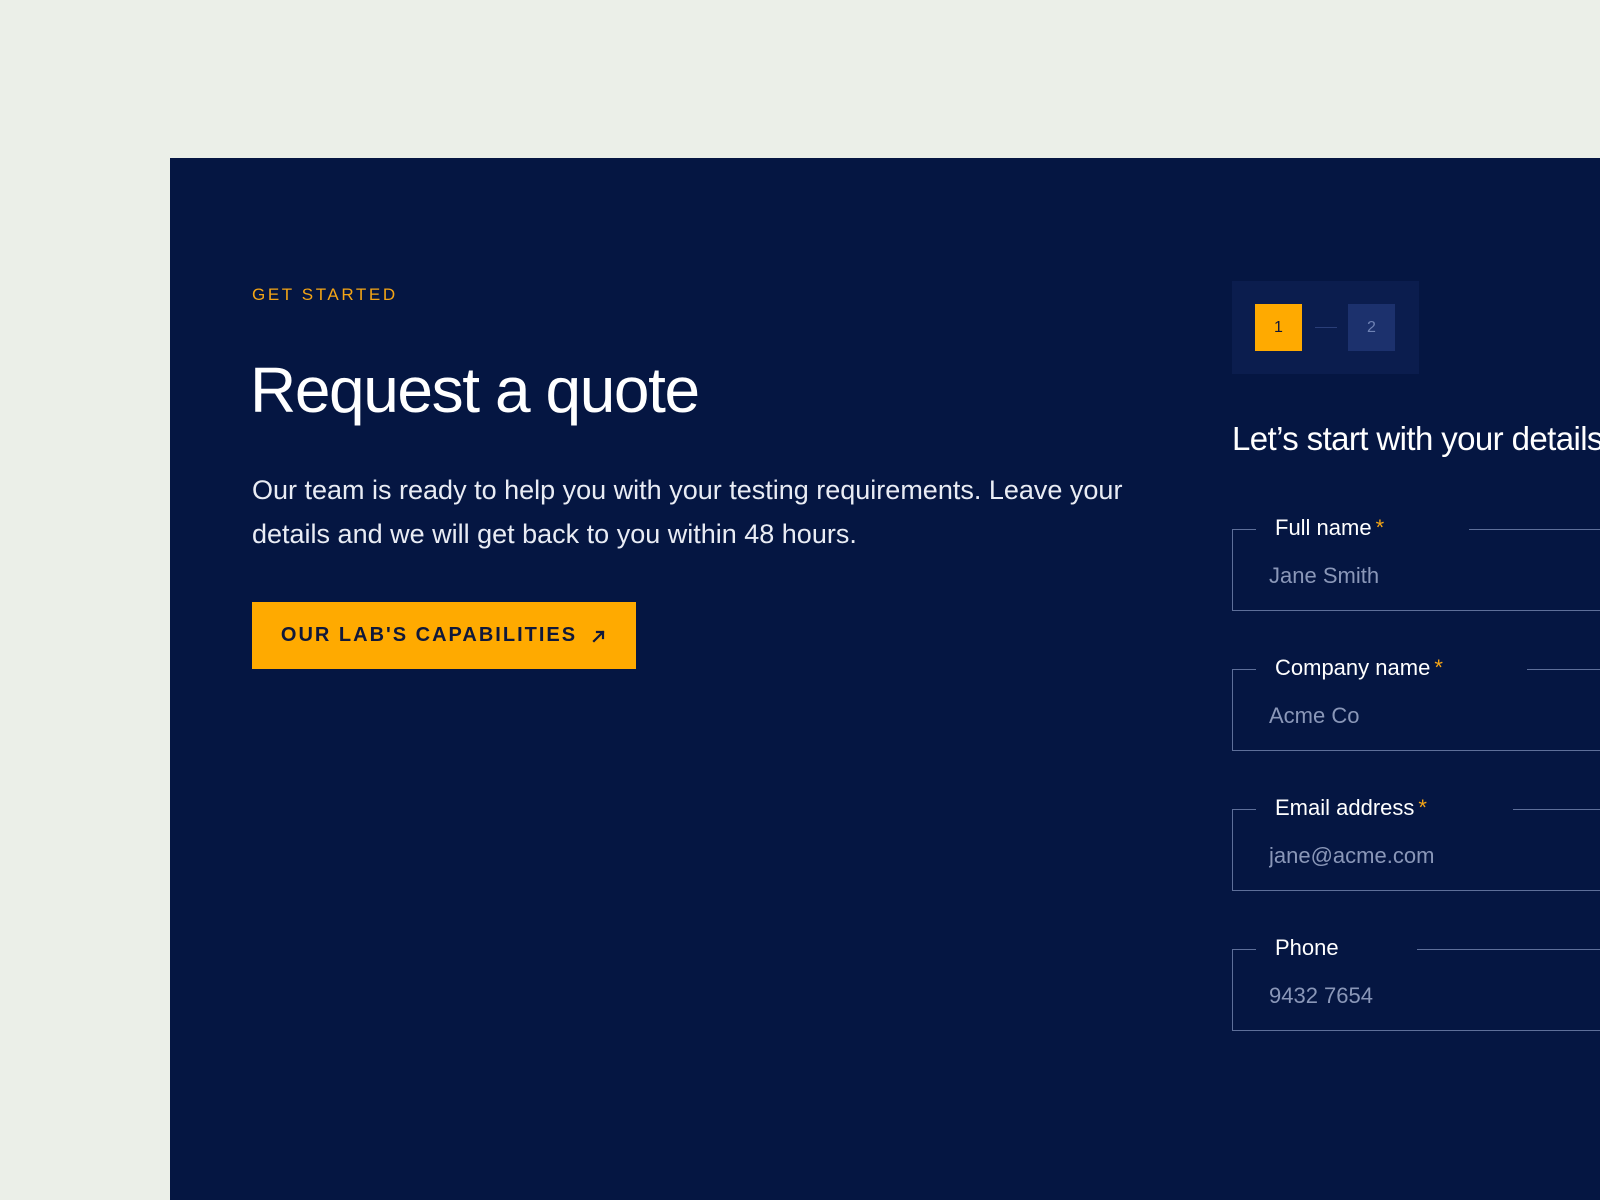  What do you see at coordinates (325, 294) in the screenshot?
I see `eyebrow-label: GET STARTED` at bounding box center [325, 294].